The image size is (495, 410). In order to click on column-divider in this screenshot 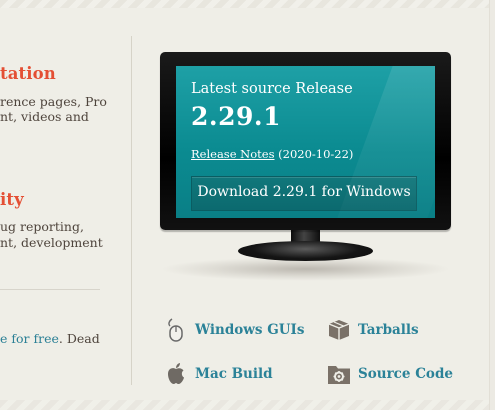, I will do `click(131, 210)`.